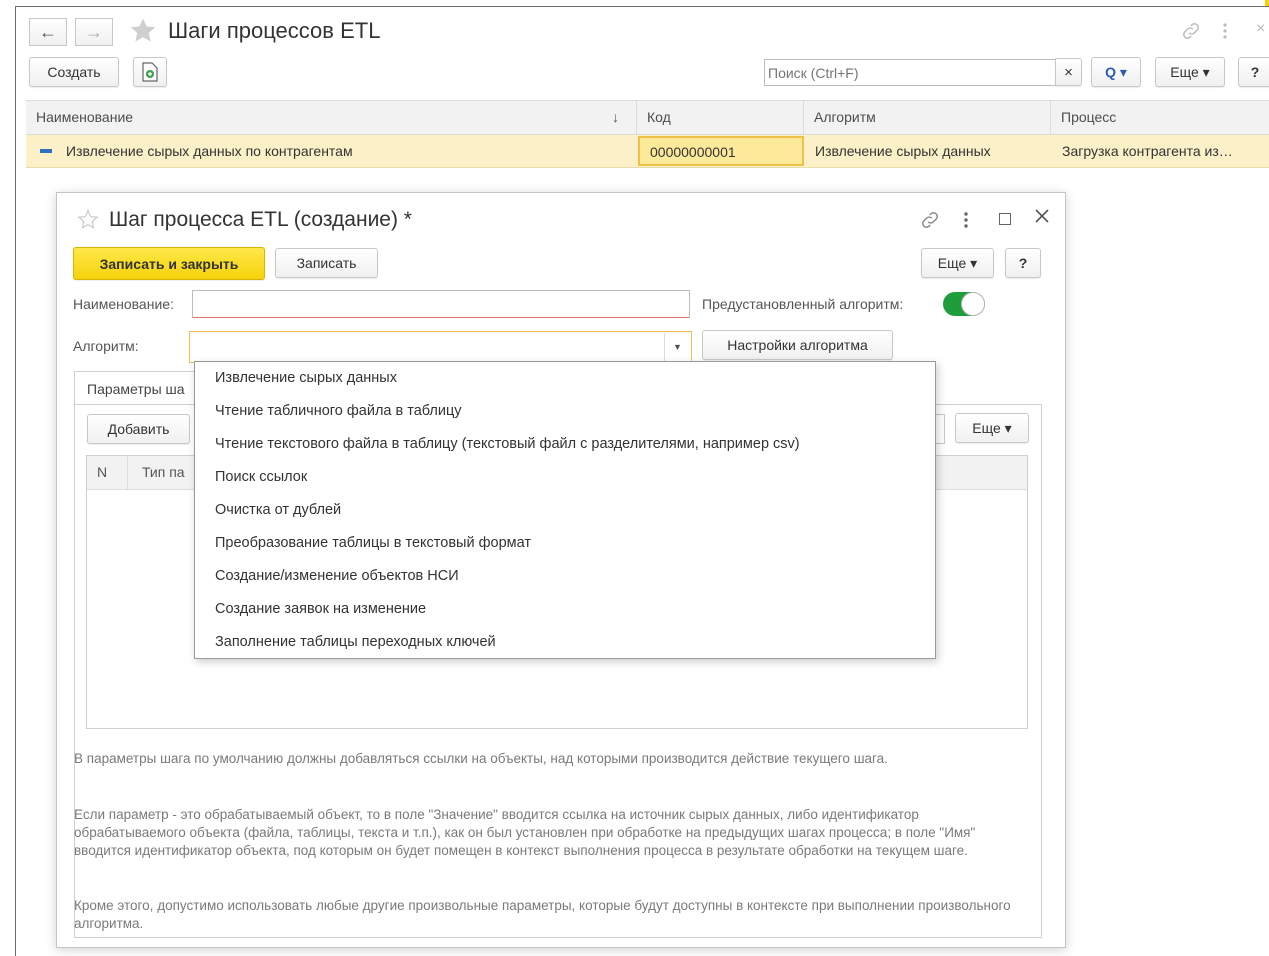 This screenshot has width=1269, height=956. What do you see at coordinates (927, 117) in the screenshot?
I see `column-header-algorithm: Алгоритм` at bounding box center [927, 117].